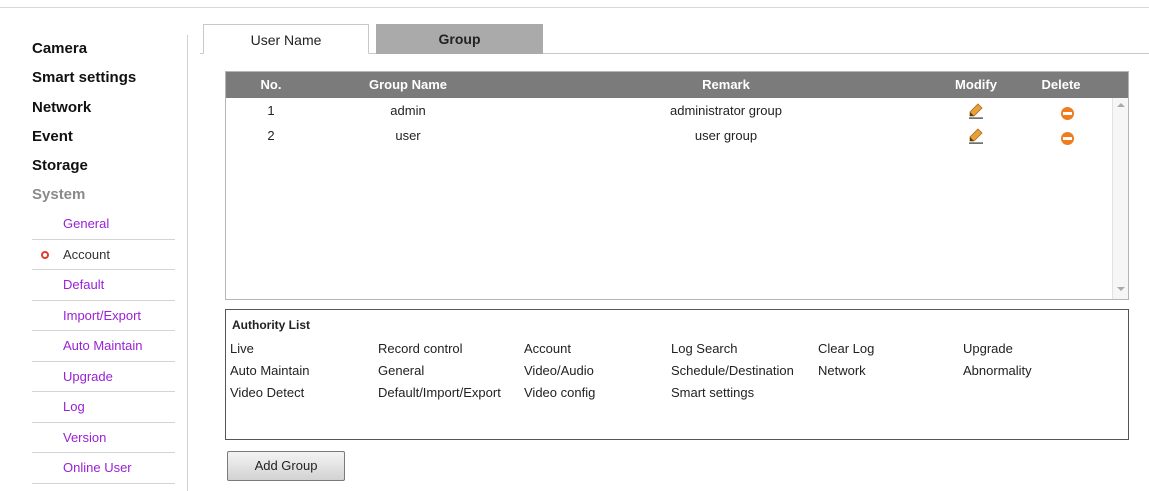  What do you see at coordinates (420, 348) in the screenshot?
I see `authority-item: Record control` at bounding box center [420, 348].